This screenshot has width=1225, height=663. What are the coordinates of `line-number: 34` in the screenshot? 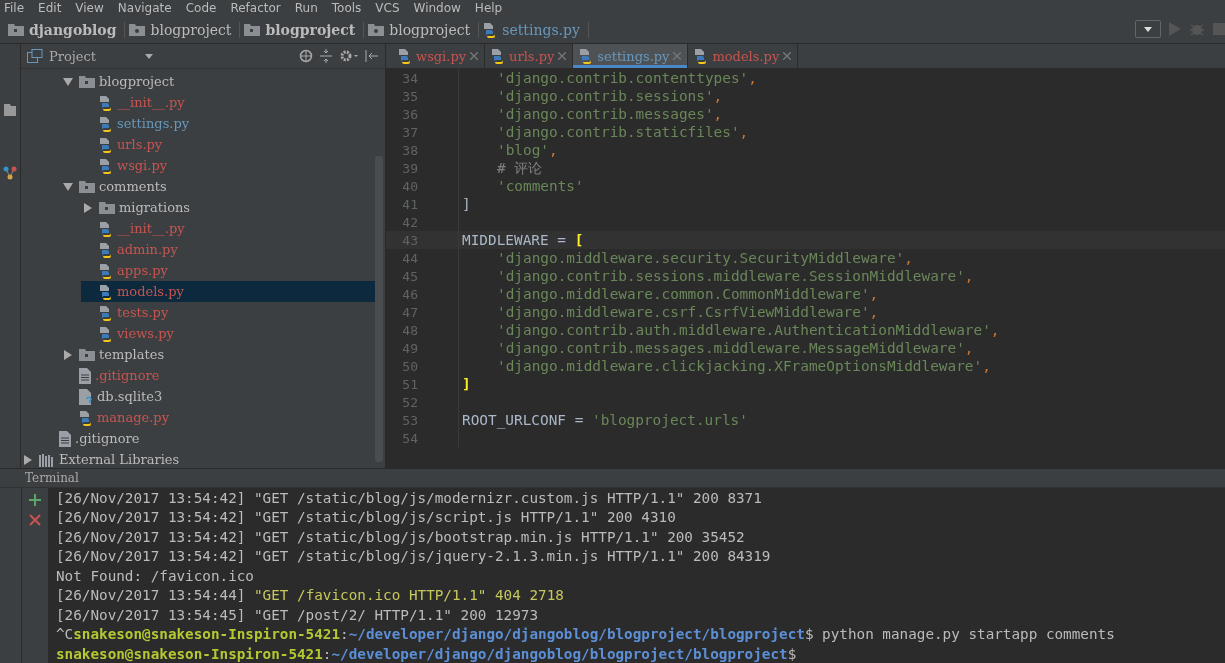 It's located at (409, 78).